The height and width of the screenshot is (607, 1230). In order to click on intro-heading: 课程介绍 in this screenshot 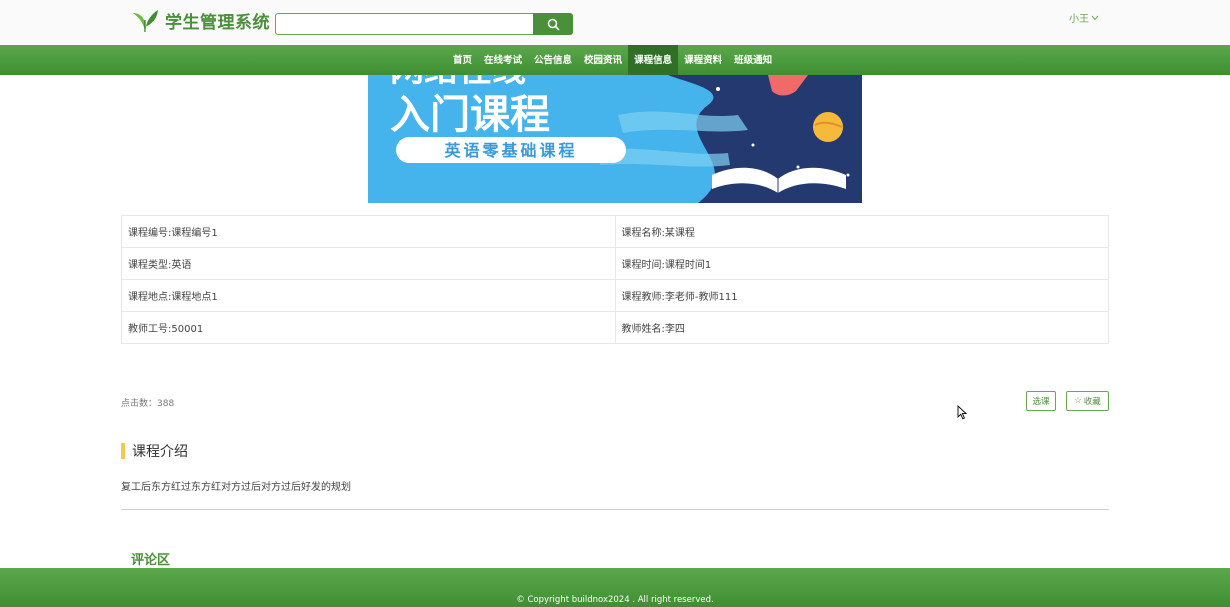, I will do `click(154, 451)`.